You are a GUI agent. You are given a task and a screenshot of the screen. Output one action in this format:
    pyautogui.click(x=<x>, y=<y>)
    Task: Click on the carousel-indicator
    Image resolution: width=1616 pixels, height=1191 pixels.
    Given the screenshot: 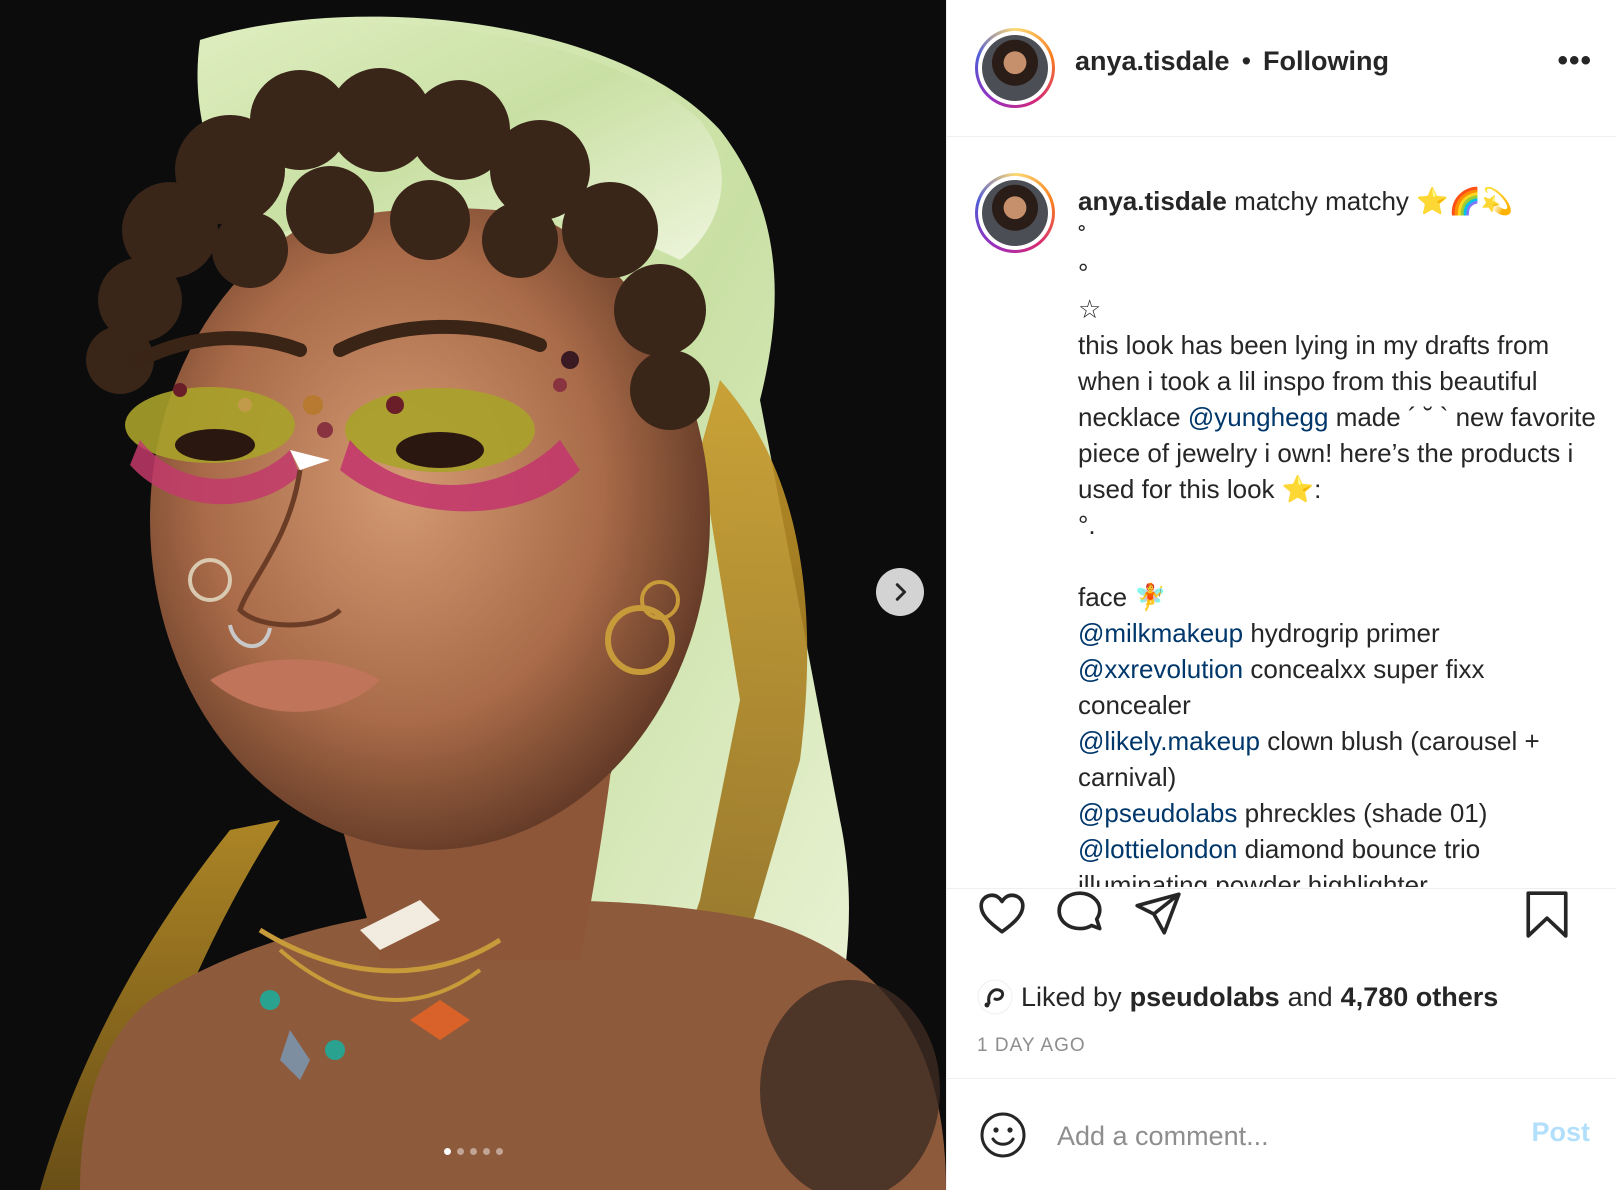 What is the action you would take?
    pyautogui.click(x=473, y=1151)
    